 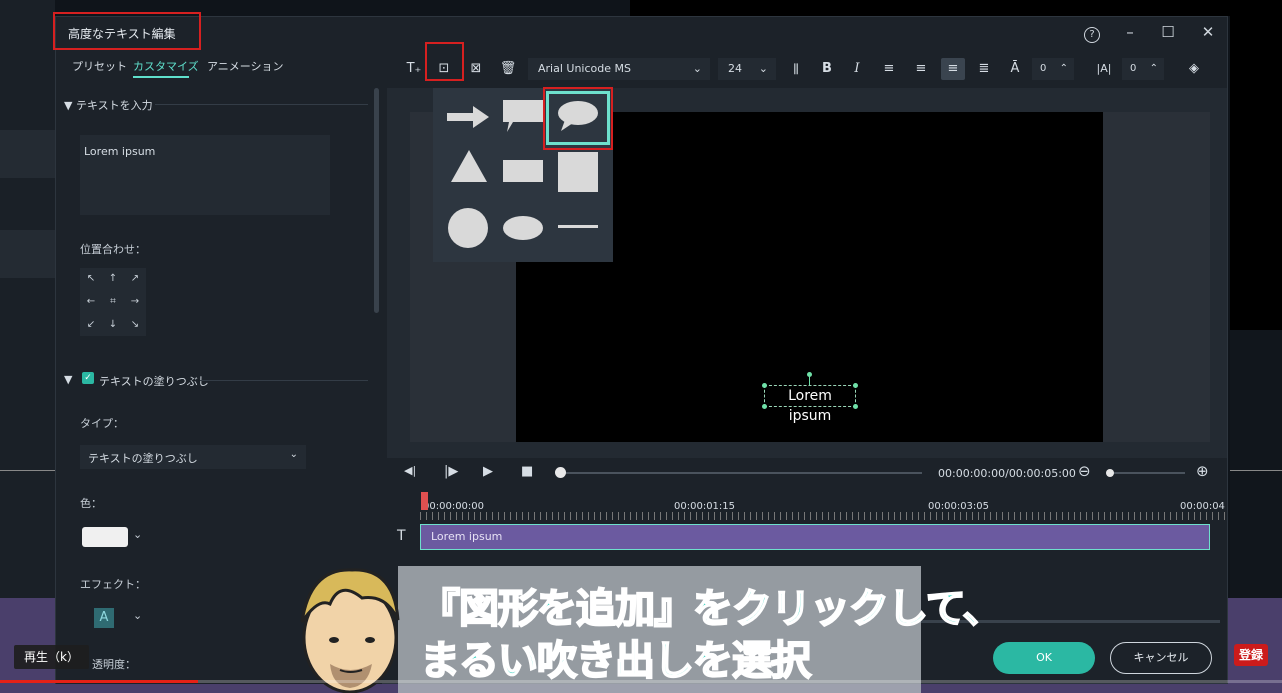 What do you see at coordinates (705, 506) in the screenshot?
I see `ruler-label: 00:00:01:15` at bounding box center [705, 506].